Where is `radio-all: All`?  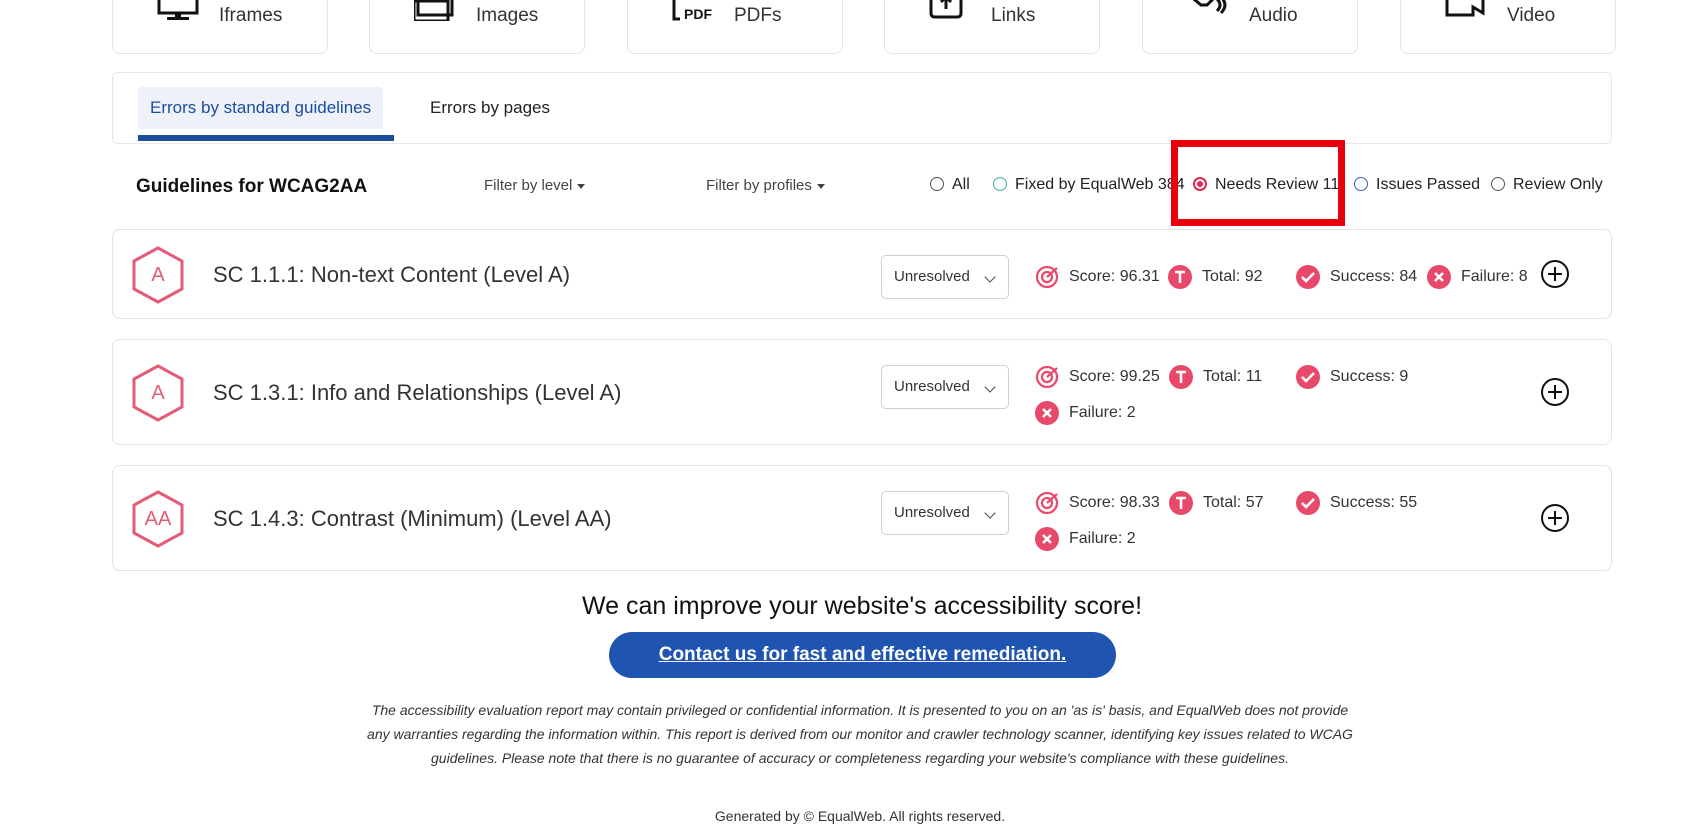 radio-all: All is located at coordinates (950, 185).